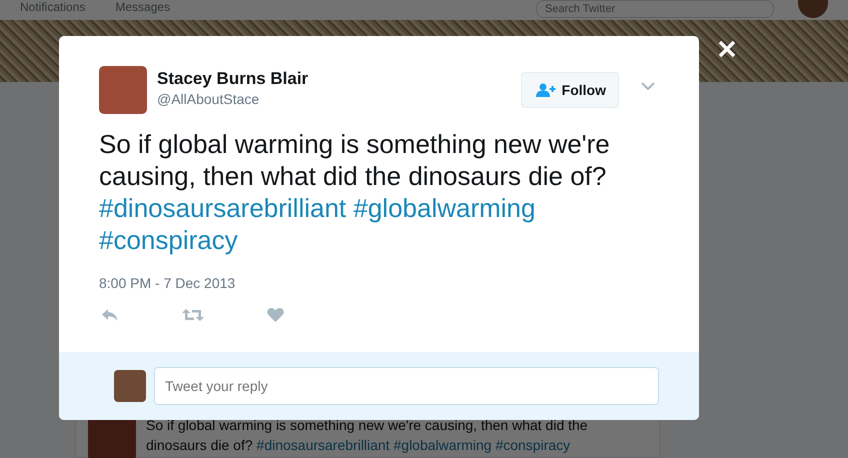  Describe the element at coordinates (110, 315) in the screenshot. I see `reply-icon` at that location.